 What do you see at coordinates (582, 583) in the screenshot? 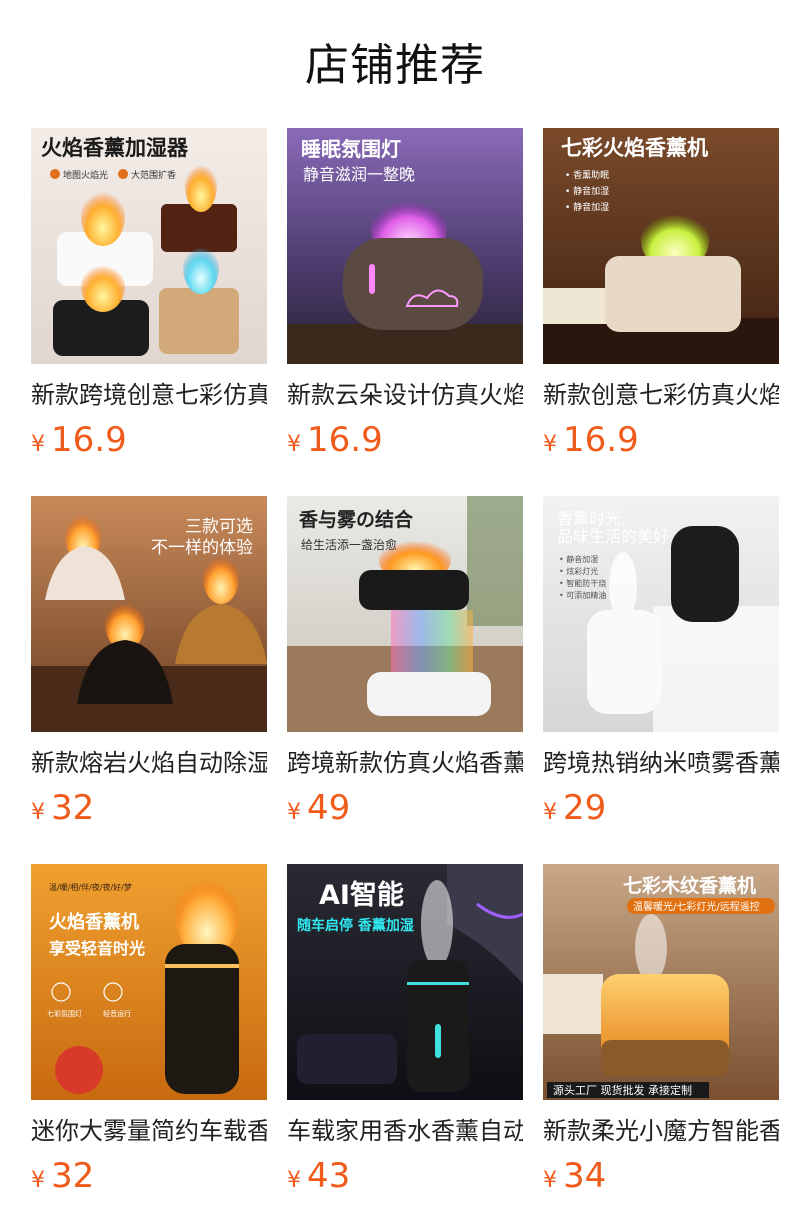
I see `overlay-tag: • 智能防干烧` at bounding box center [582, 583].